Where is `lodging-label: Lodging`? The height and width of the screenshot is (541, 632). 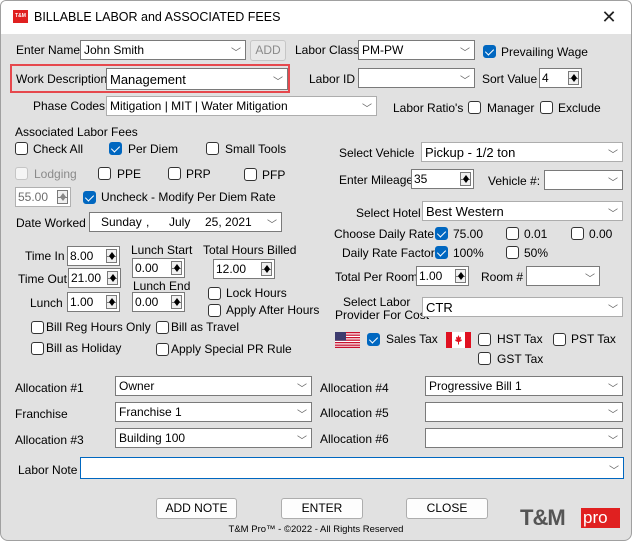 lodging-label: Lodging is located at coordinates (55, 174).